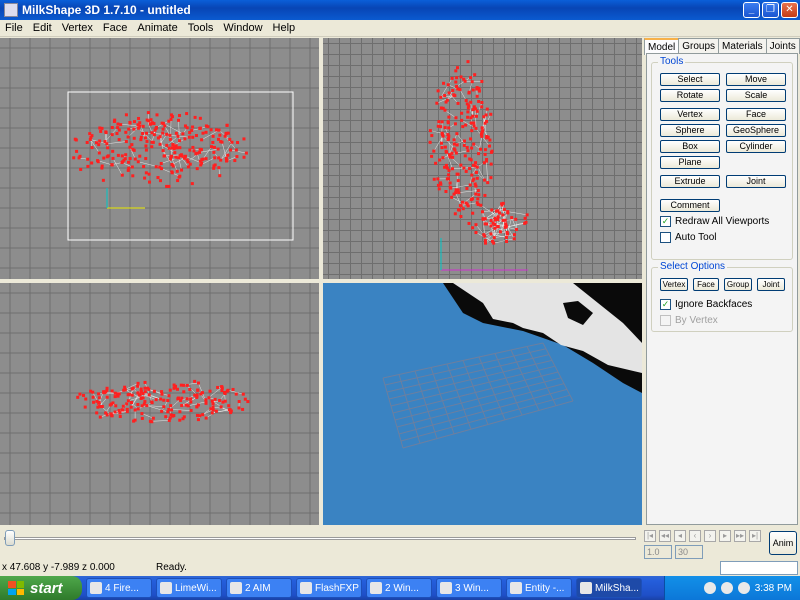 The height and width of the screenshot is (600, 800). I want to click on status-field, so click(759, 568).